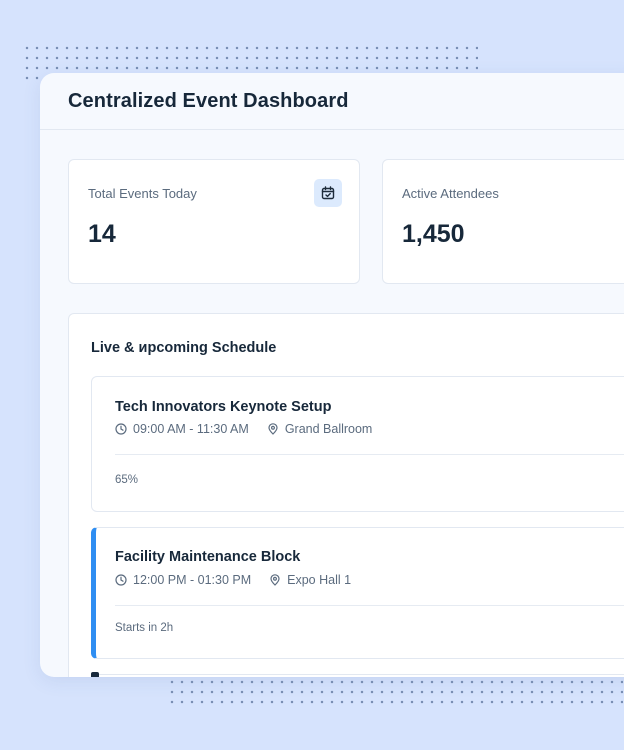 The width and height of the screenshot is (624, 750). Describe the element at coordinates (395, 693) in the screenshot. I see `dot-pattern-bottom` at that location.